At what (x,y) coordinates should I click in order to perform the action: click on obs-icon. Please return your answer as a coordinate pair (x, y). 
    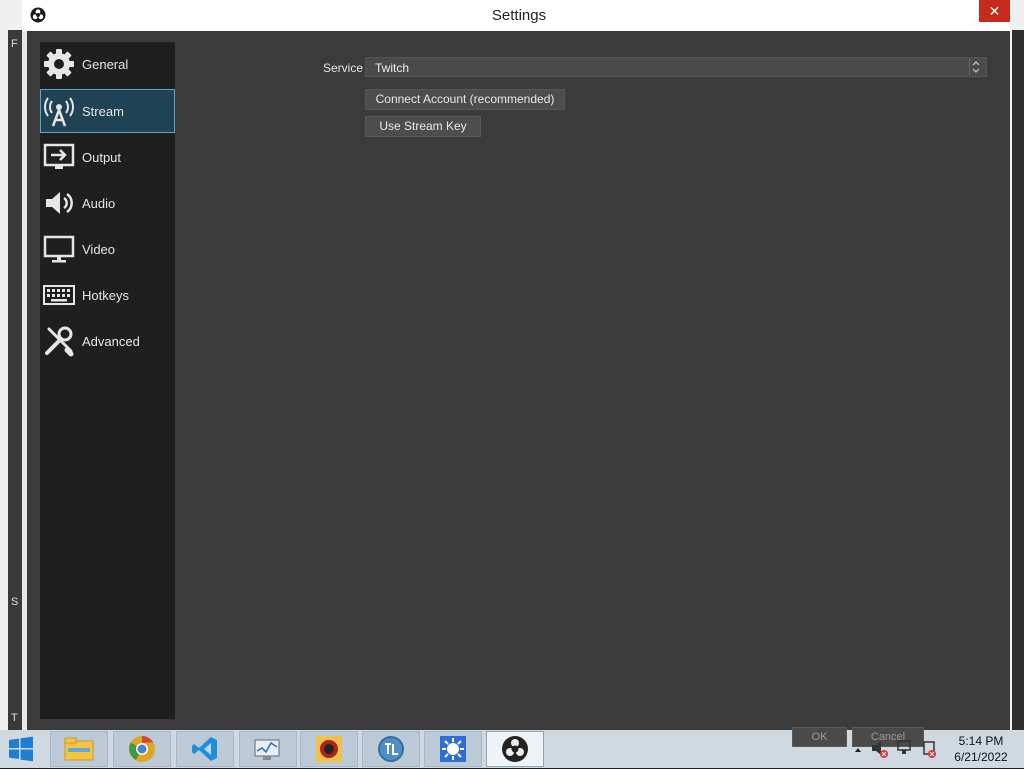
    Looking at the image, I should click on (515, 749).